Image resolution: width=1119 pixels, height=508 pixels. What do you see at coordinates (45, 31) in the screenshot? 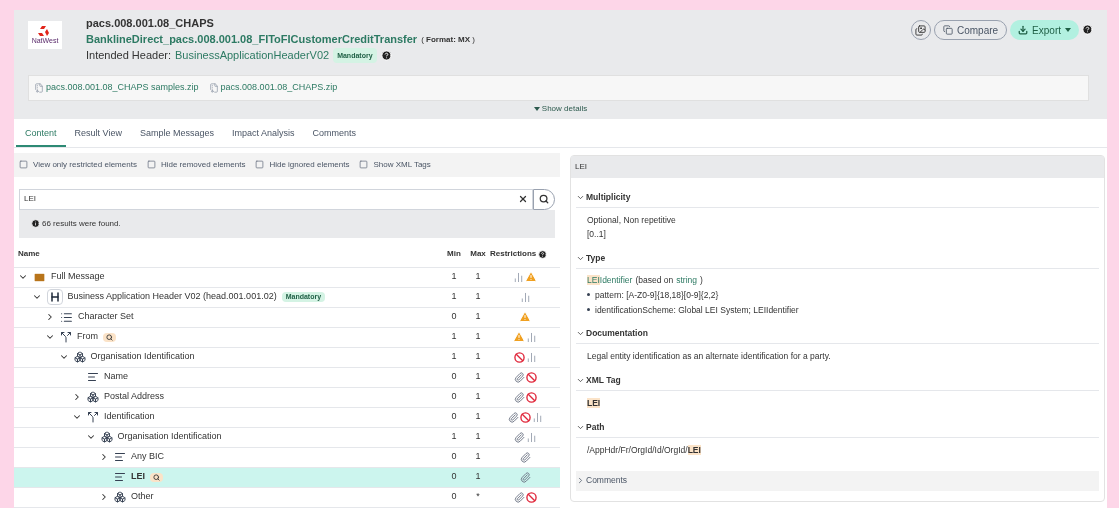
I see `logo-icon` at bounding box center [45, 31].